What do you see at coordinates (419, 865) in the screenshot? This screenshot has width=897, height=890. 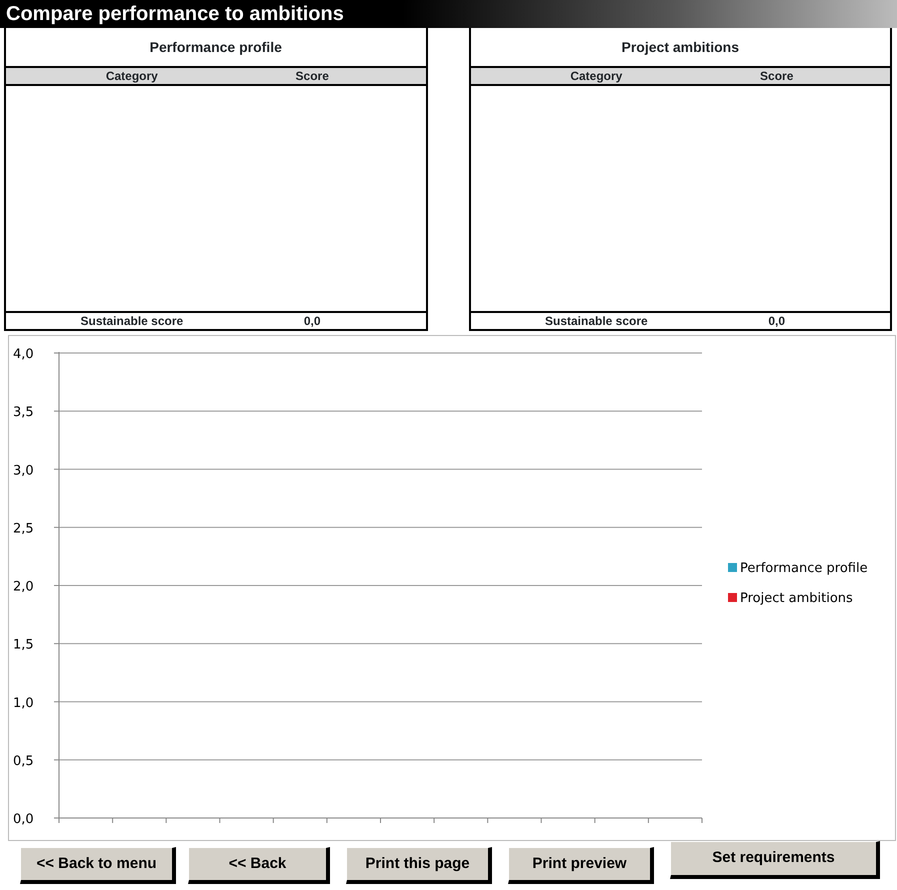 I see `nav-button: Print this page` at bounding box center [419, 865].